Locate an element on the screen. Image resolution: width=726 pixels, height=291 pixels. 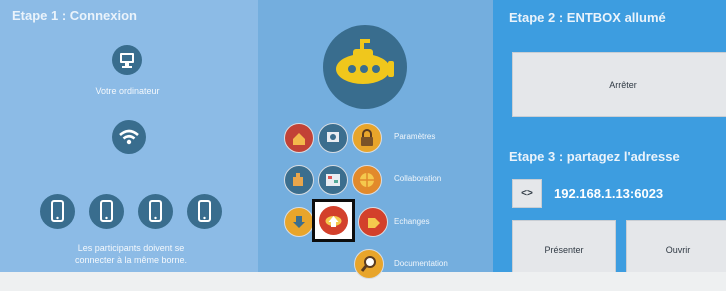
upload-selected-frame is located at coordinates (333, 220).